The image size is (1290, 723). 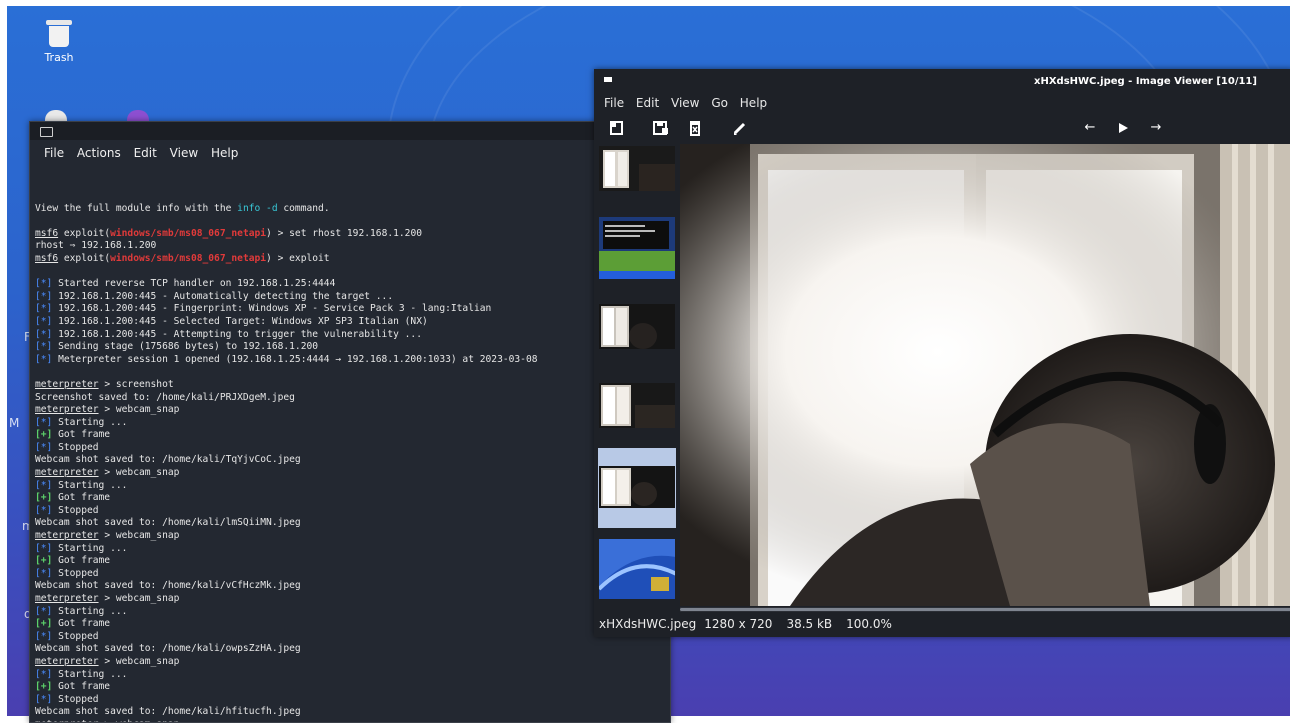 What do you see at coordinates (47, 258) in the screenshot?
I see `terminal-text: msf6` at bounding box center [47, 258].